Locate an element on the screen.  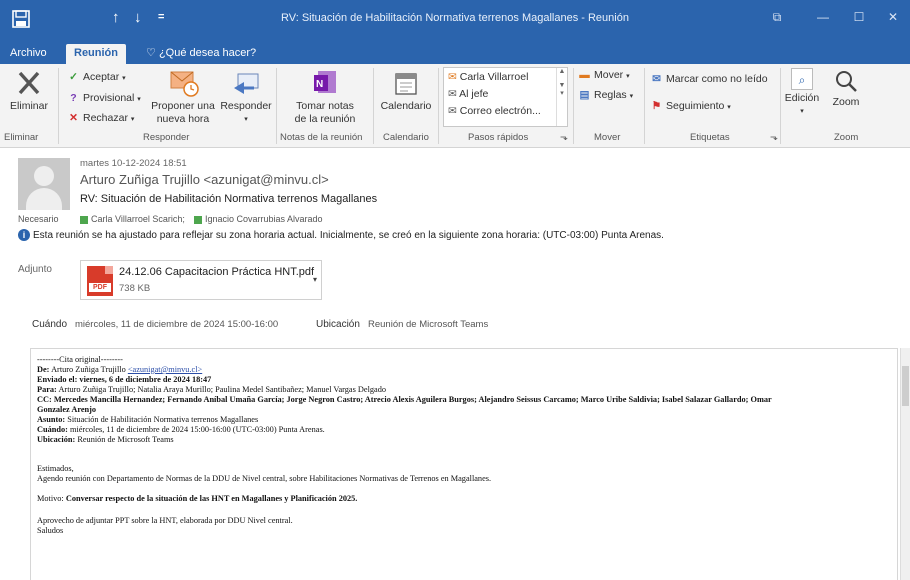
closing-line: Saludos is located at coordinates (50, 530).